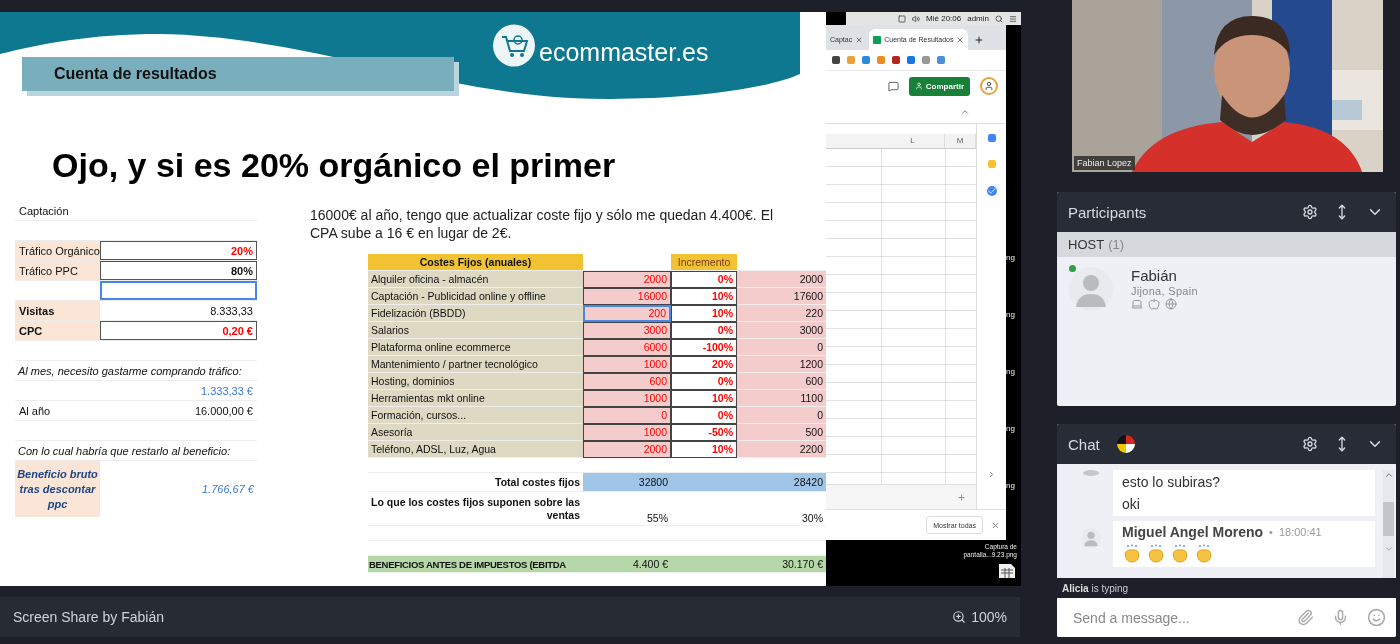 The width and height of the screenshot is (1400, 644). What do you see at coordinates (991, 474) in the screenshot?
I see `expand-icon` at bounding box center [991, 474].